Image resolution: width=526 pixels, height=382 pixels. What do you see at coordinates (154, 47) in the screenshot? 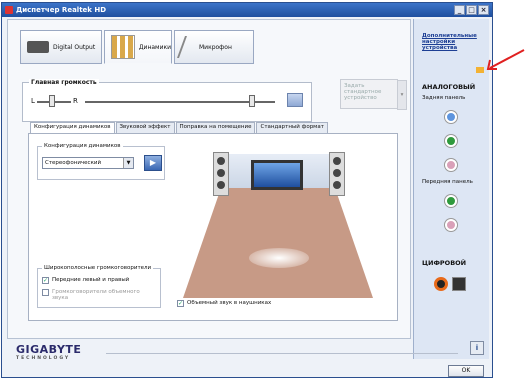
I see `tab-label: Динамики` at bounding box center [154, 47].